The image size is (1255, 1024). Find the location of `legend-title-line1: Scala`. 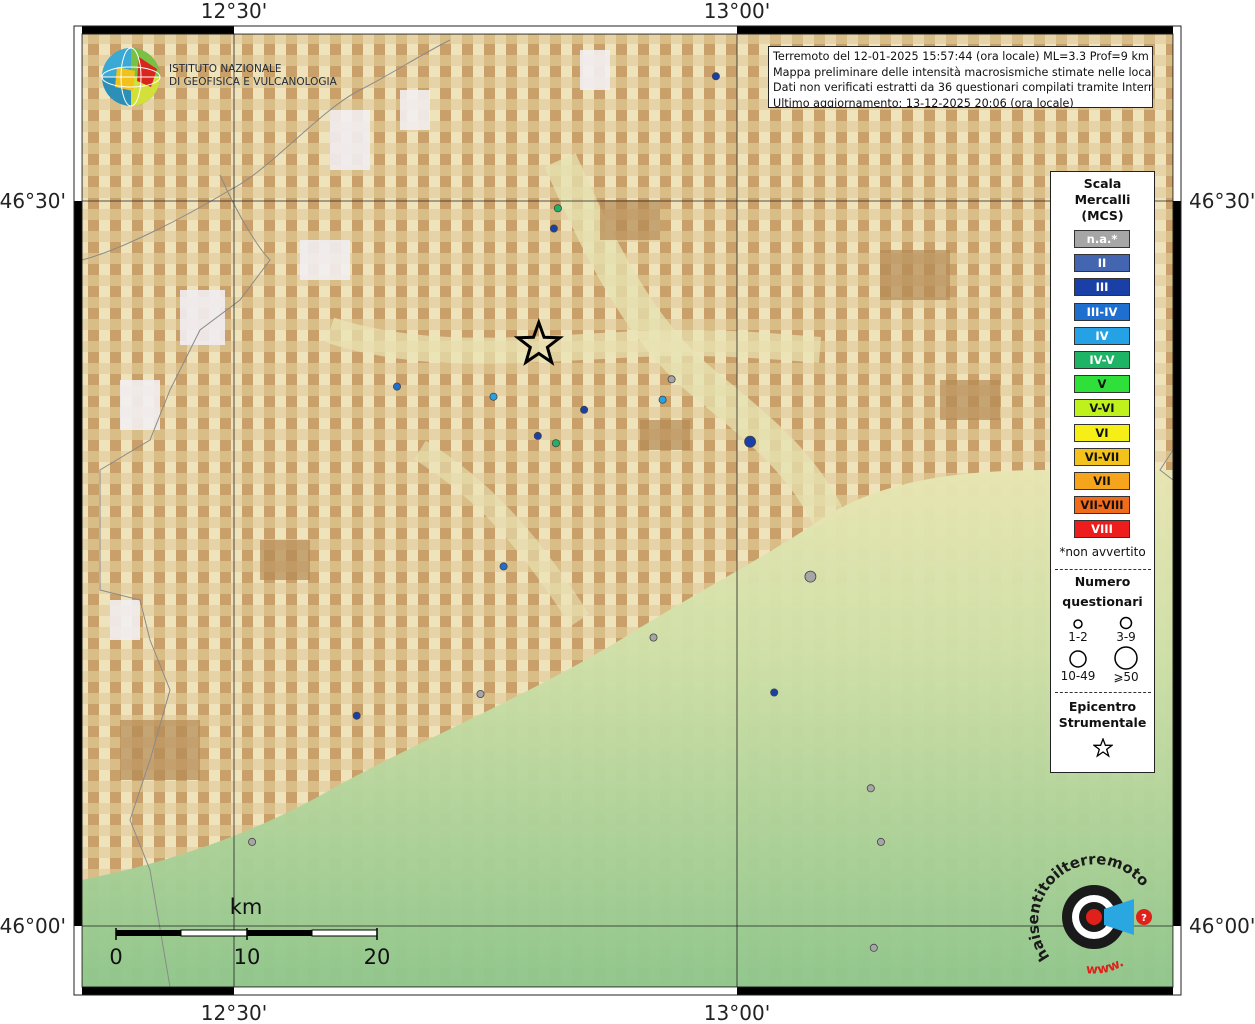

legend-title-line1: Scala is located at coordinates (1102, 183).